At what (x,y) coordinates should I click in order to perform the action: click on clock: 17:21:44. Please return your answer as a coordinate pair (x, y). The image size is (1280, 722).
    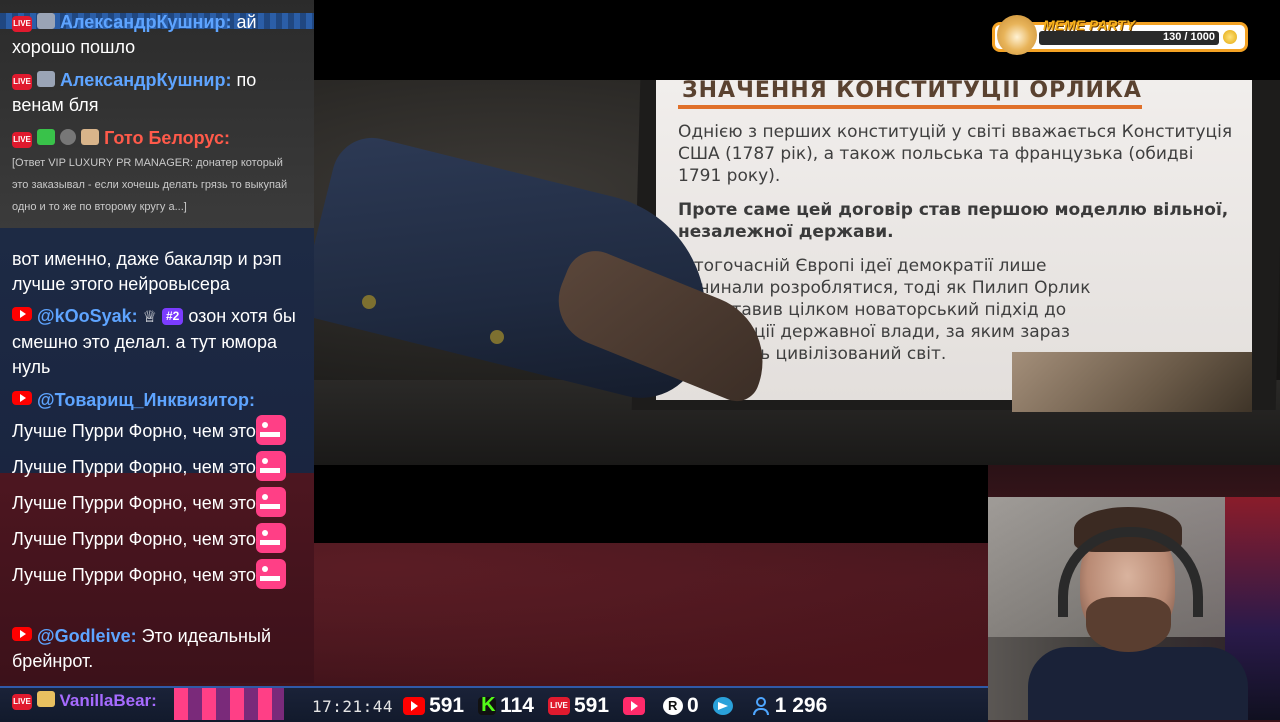
    Looking at the image, I should click on (353, 706).